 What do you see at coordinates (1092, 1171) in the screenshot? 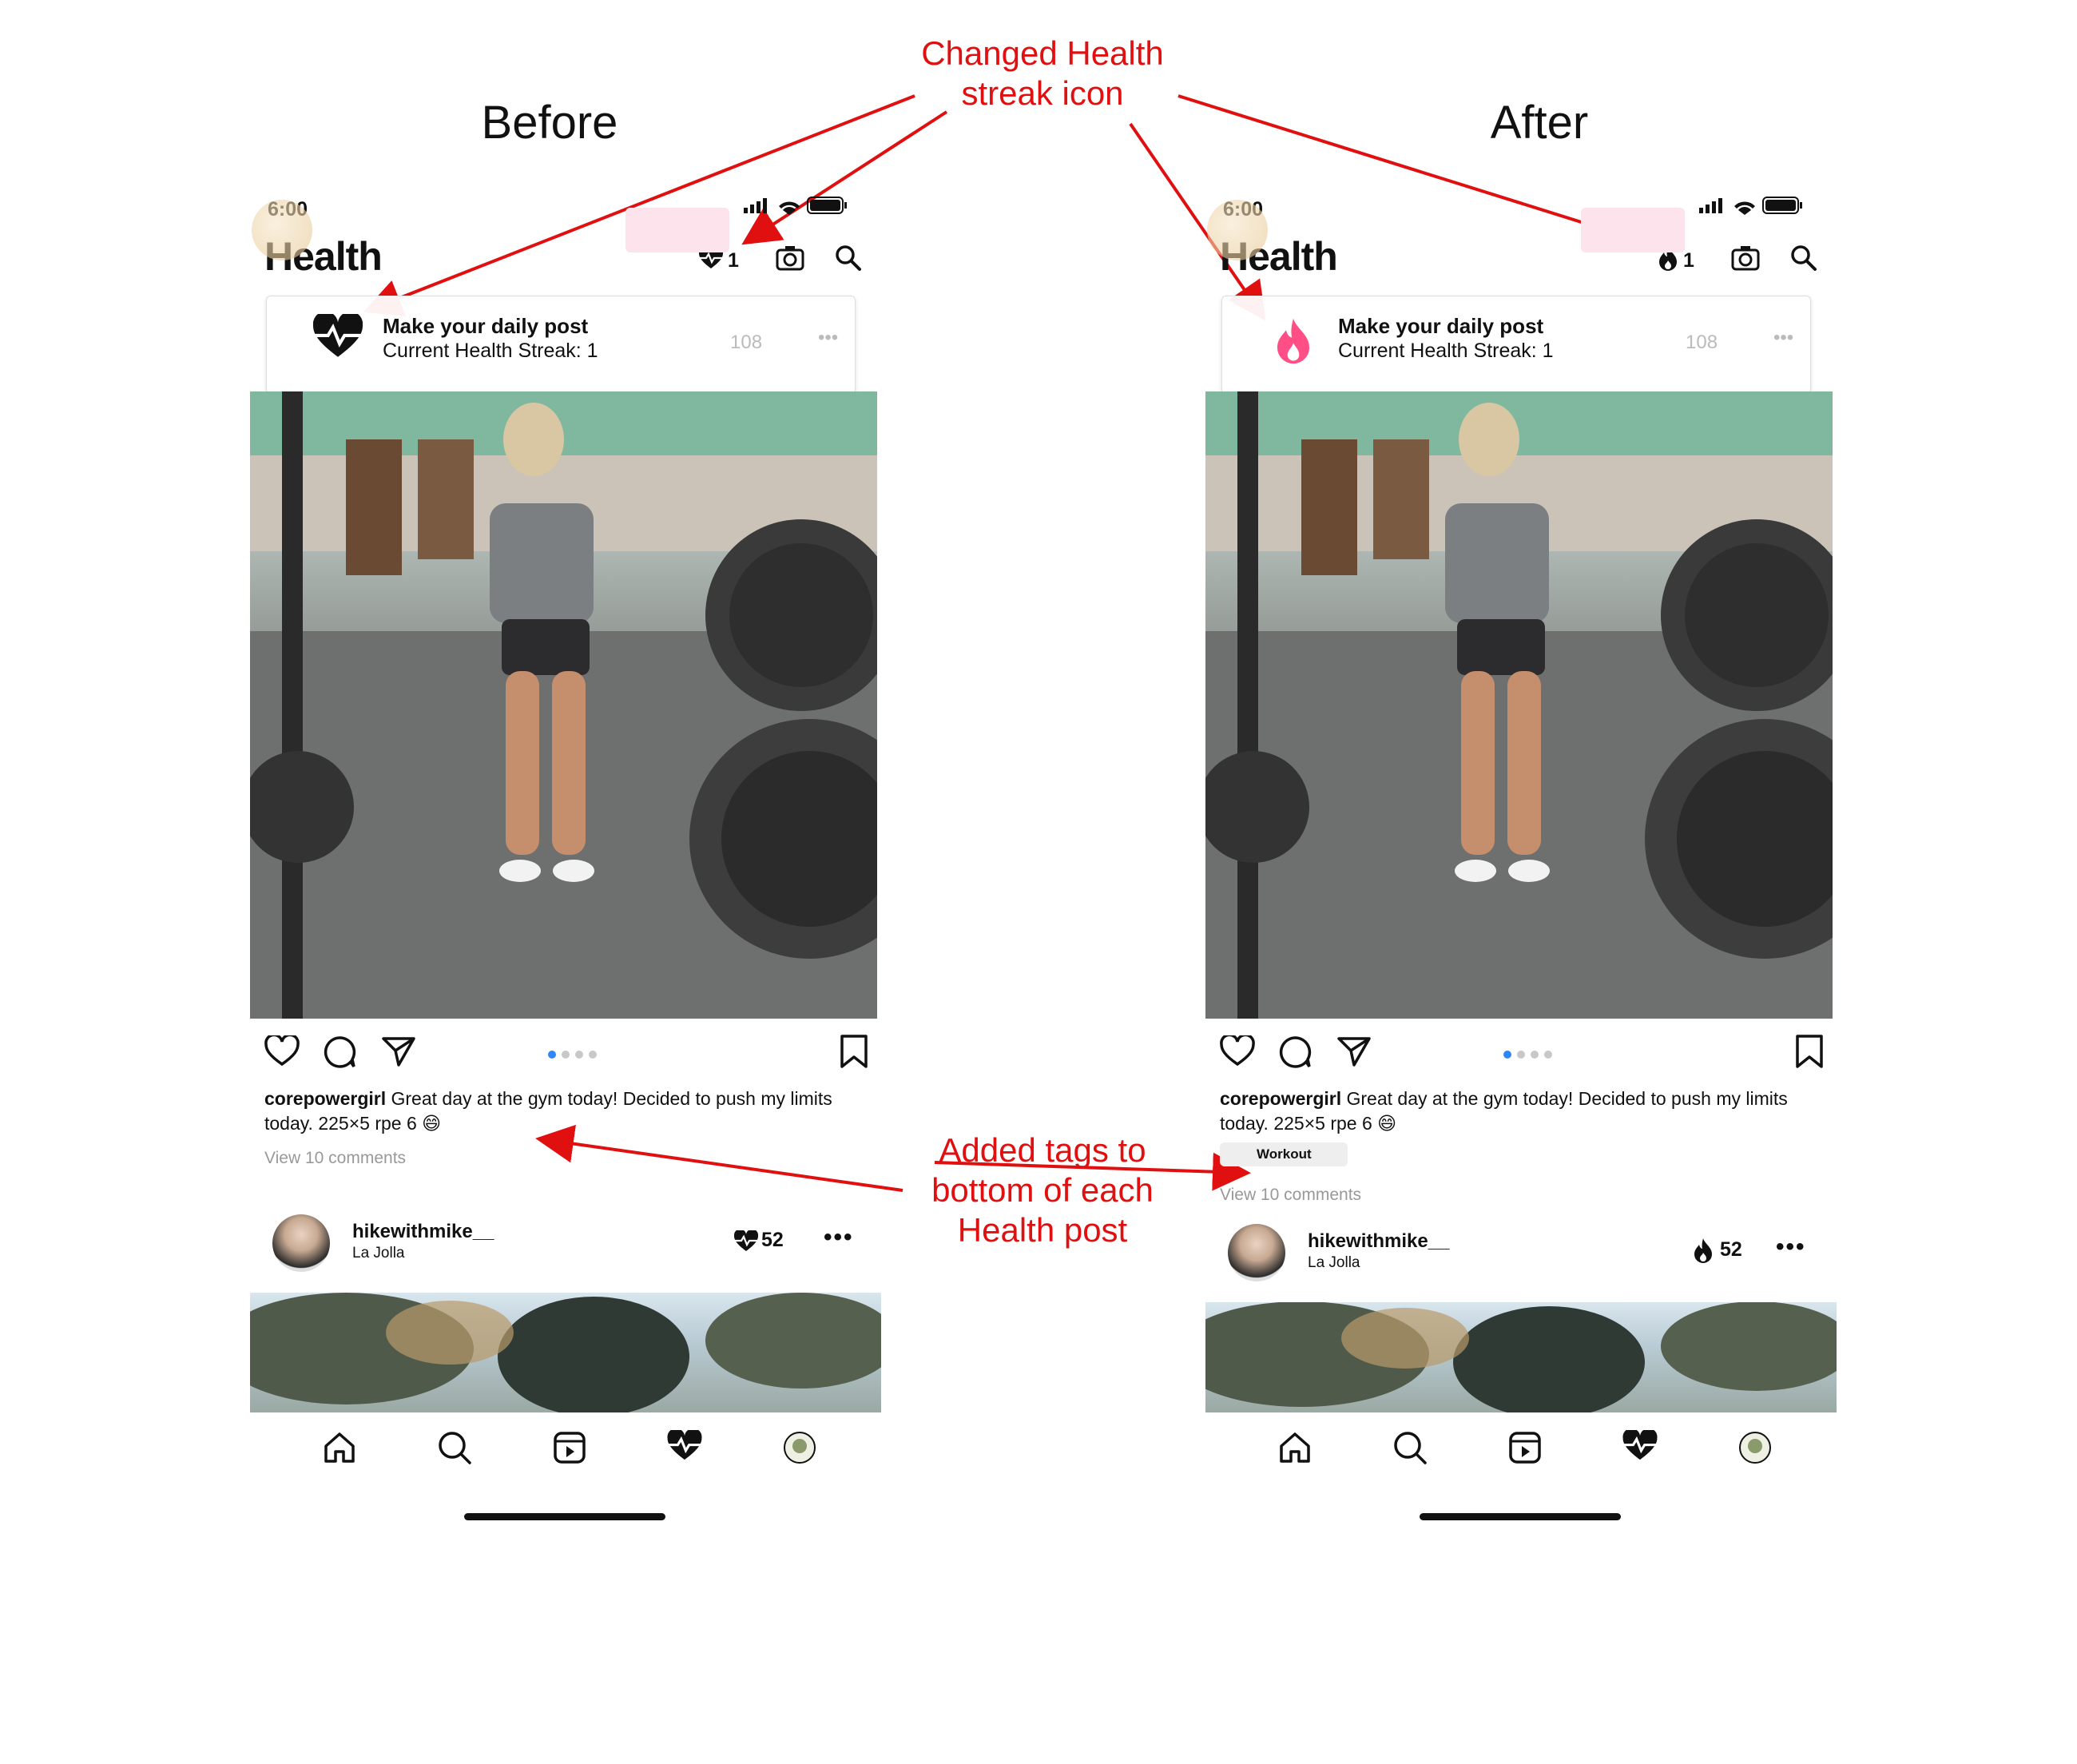
I see `arrow-to-after-tag` at bounding box center [1092, 1171].